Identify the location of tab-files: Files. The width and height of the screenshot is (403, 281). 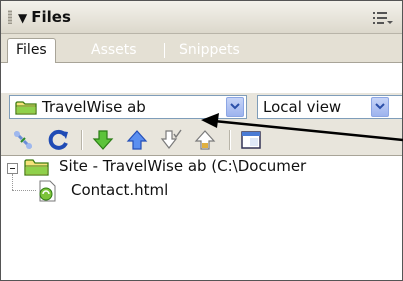
(31, 51).